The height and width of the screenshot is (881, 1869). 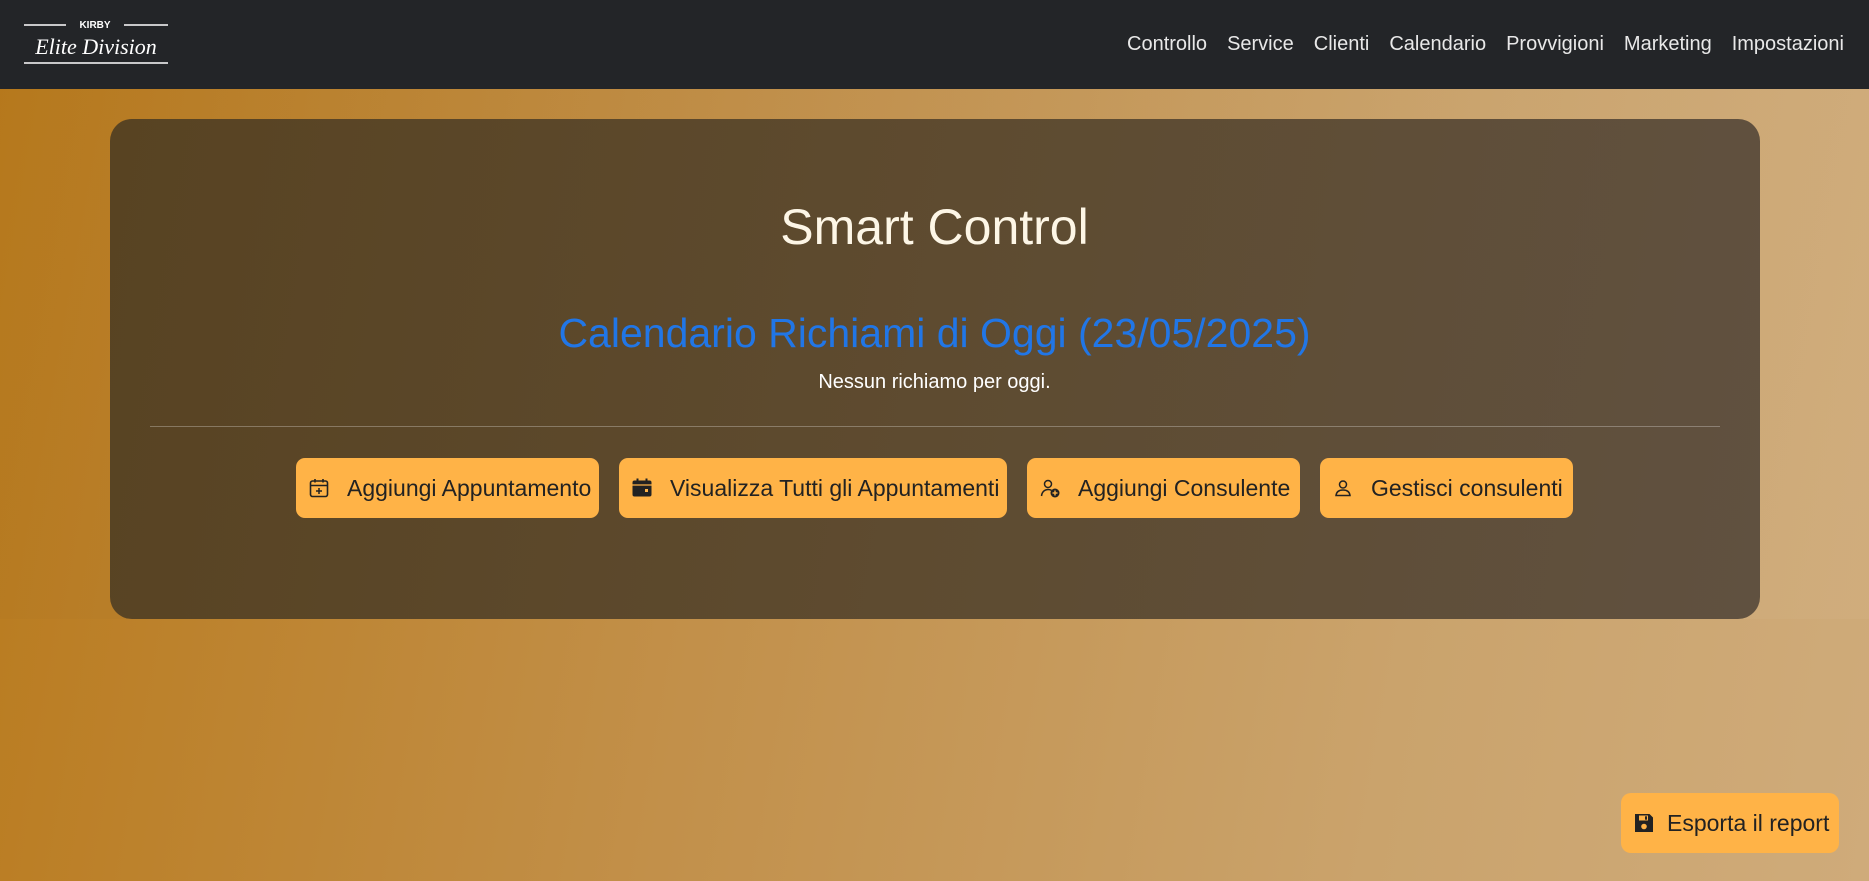 I want to click on nav-link-clienti: Clienti, so click(x=1342, y=44).